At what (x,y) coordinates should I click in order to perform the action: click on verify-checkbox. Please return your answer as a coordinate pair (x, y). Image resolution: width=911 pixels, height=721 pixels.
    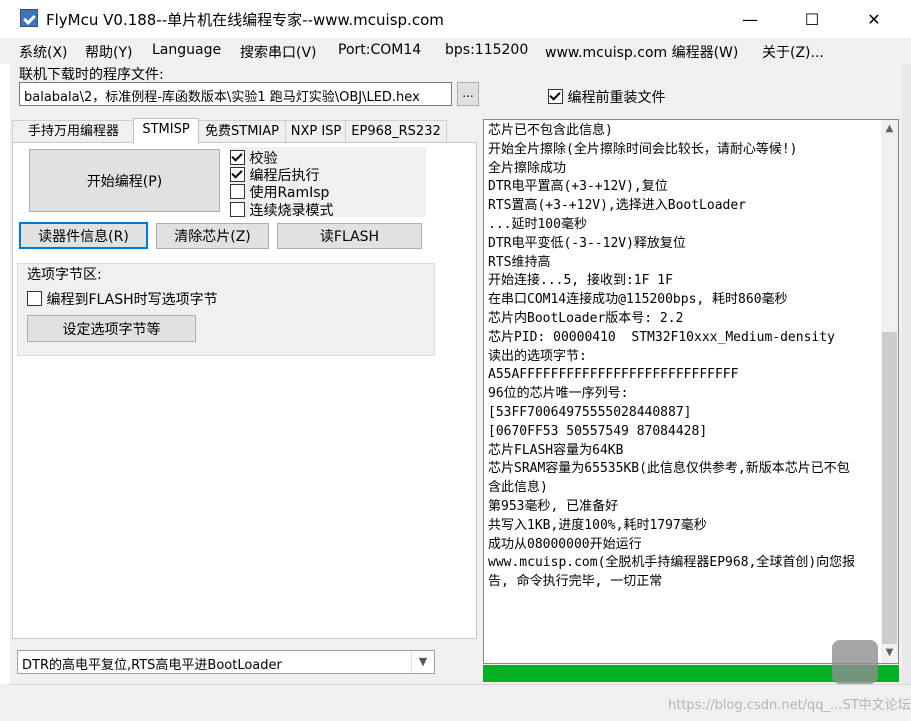
    Looking at the image, I should click on (237, 157).